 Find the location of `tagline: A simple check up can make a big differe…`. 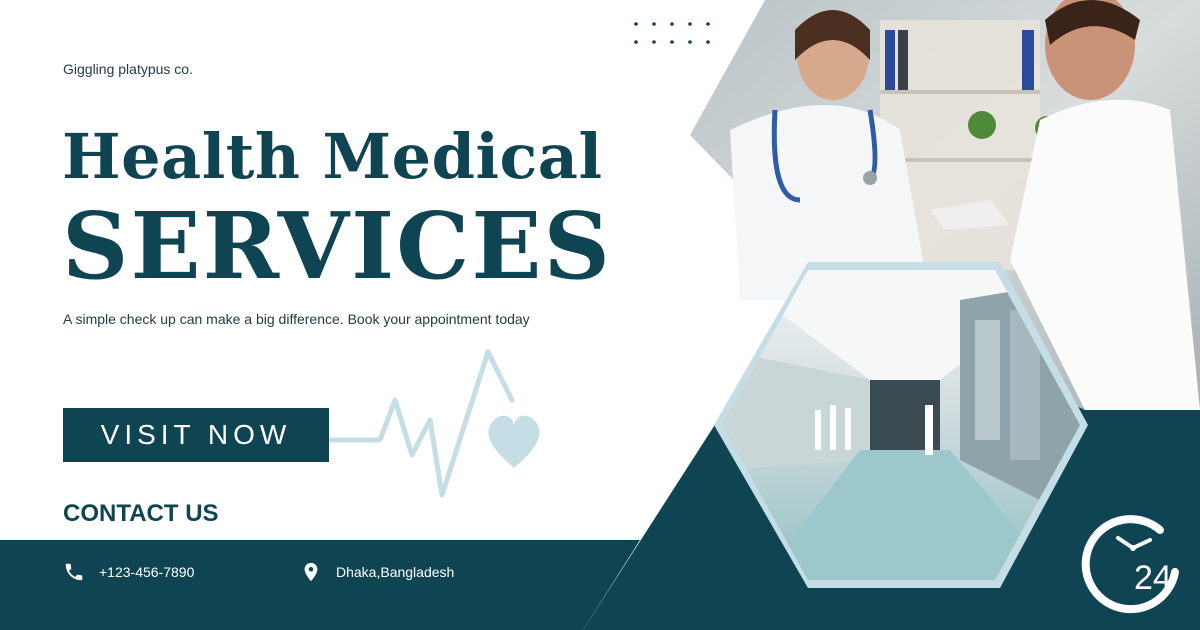

tagline: A simple check up can make a big differe… is located at coordinates (296, 319).